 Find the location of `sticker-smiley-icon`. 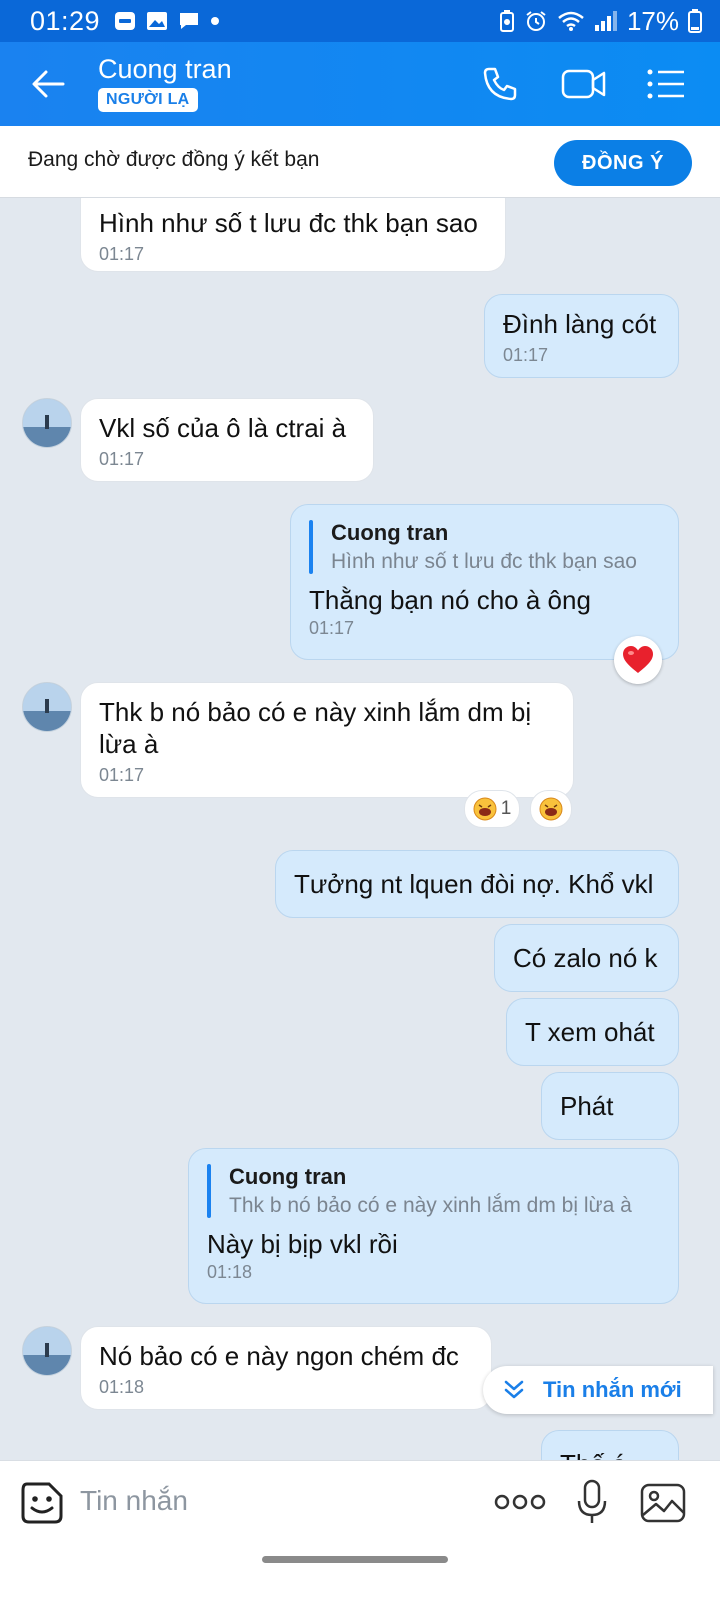

sticker-smiley-icon is located at coordinates (42, 1503).